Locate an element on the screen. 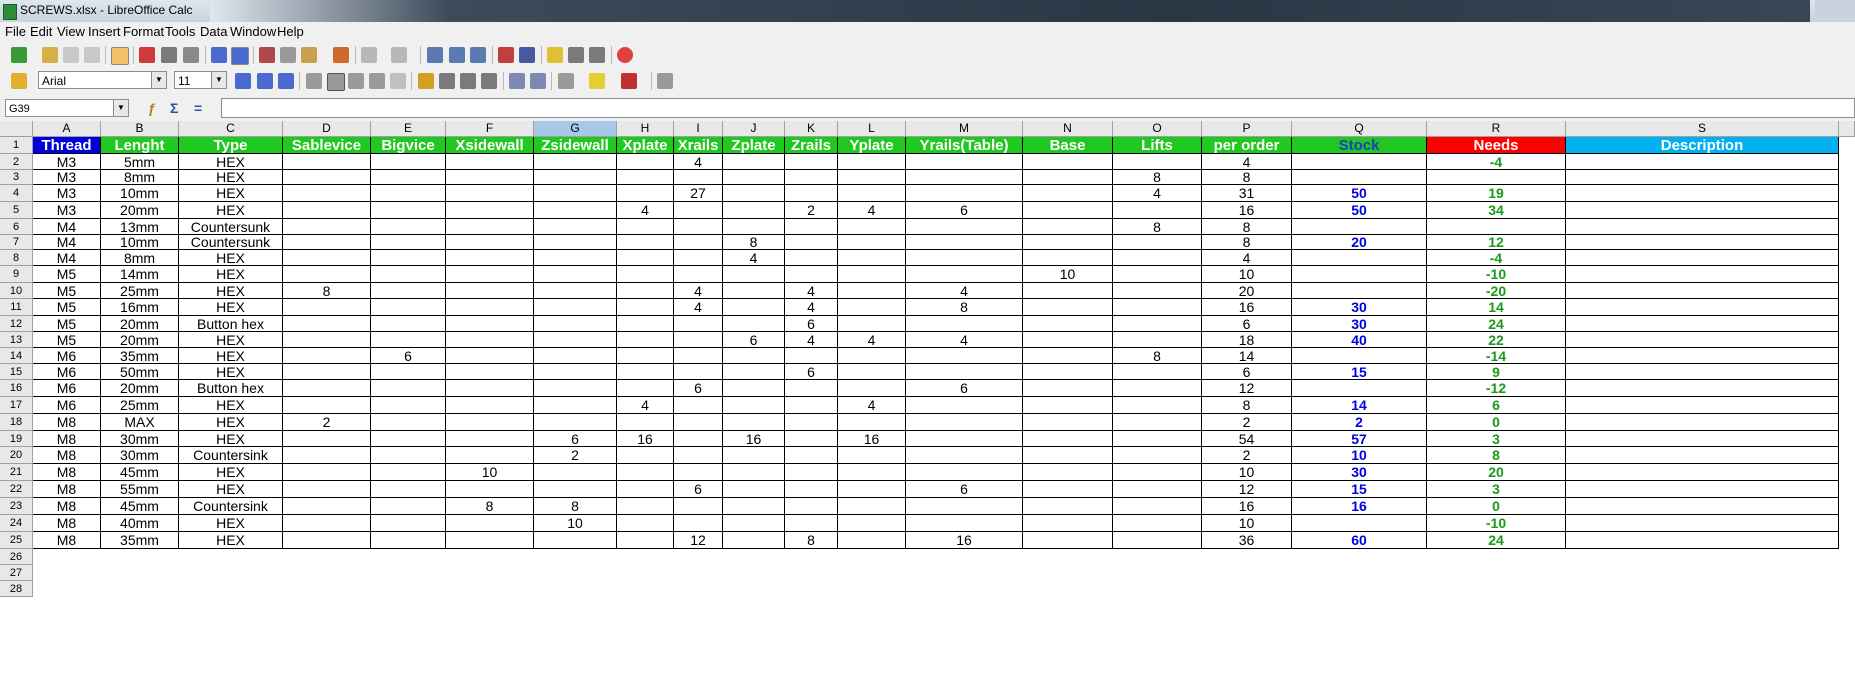 This screenshot has width=1855, height=684. cell-g23: 8 is located at coordinates (575, 506).